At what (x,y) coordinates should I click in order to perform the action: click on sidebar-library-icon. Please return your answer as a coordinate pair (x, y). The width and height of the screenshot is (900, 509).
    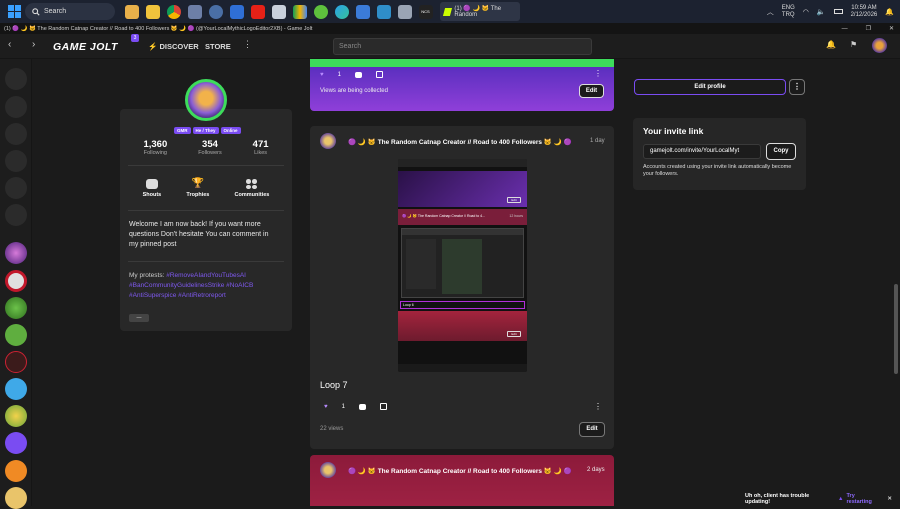
    Looking at the image, I should click on (16, 215).